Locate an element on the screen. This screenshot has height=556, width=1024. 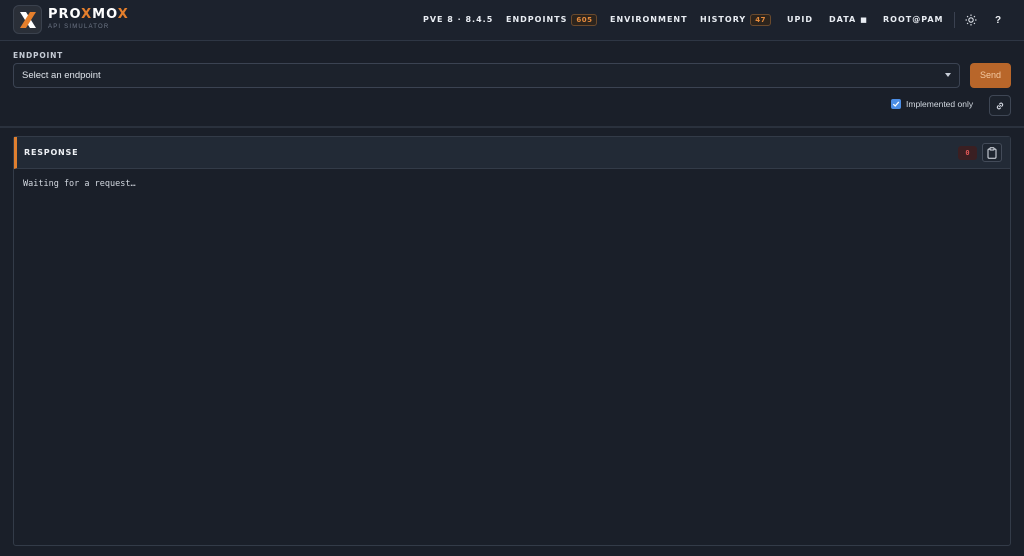
implemented-only-label: Implemented only is located at coordinates (940, 104).